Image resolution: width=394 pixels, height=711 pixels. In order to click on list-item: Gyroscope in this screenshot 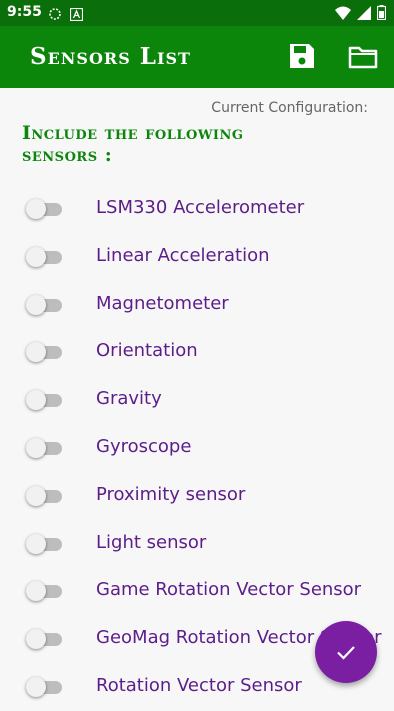, I will do `click(197, 448)`.